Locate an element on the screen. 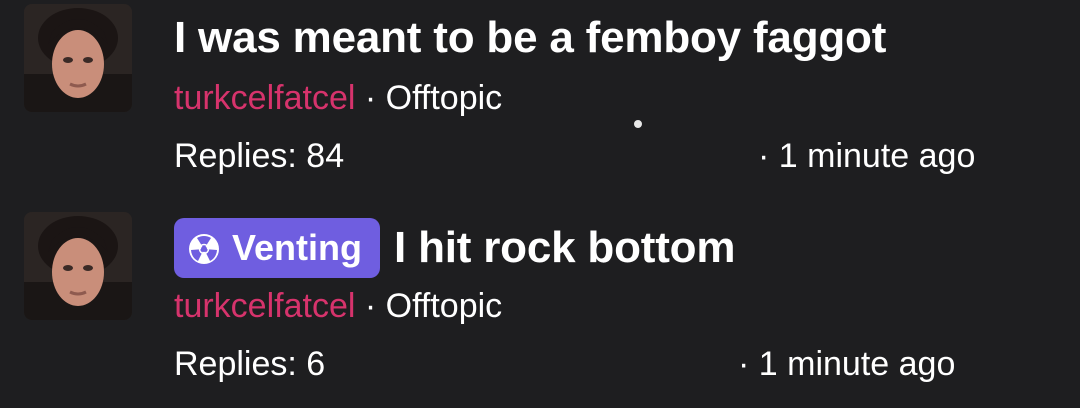 This screenshot has height=408, width=1080. tag-label: Venting is located at coordinates (297, 247).